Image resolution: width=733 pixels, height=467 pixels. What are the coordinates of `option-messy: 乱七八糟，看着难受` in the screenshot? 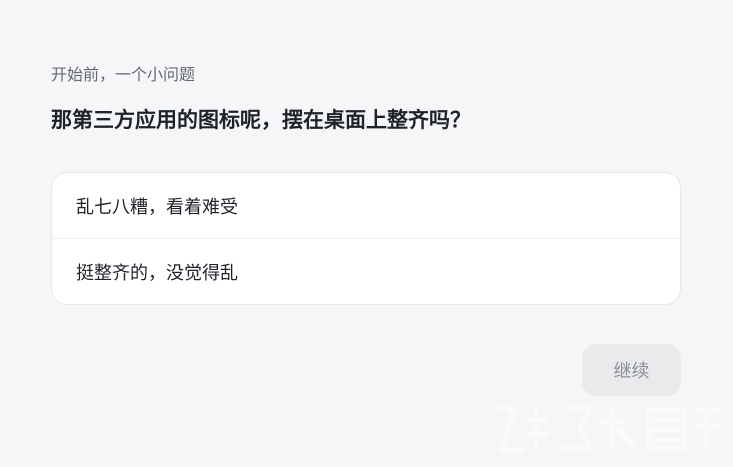 It's located at (366, 205).